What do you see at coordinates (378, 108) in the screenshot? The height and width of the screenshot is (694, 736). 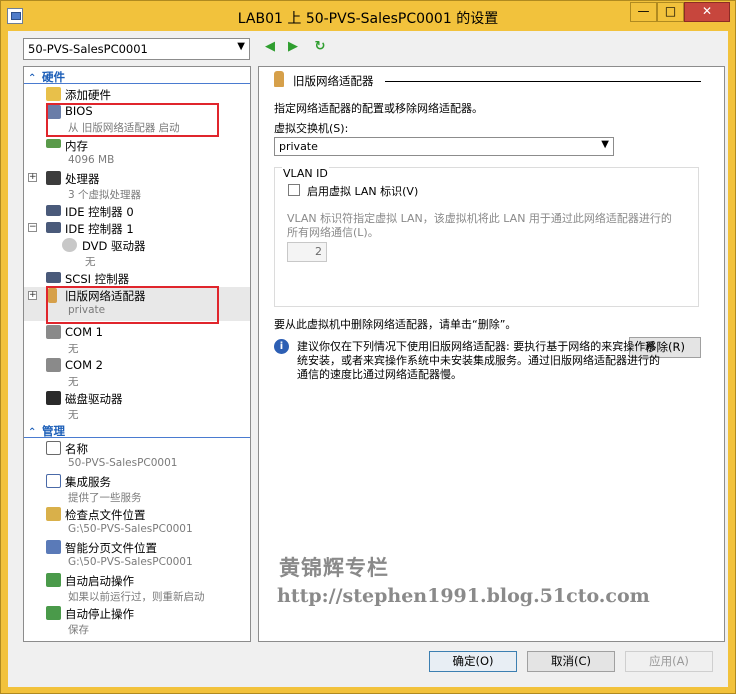 I see `detail-description: 指定网络适配器的配置或移除网络适配器。` at bounding box center [378, 108].